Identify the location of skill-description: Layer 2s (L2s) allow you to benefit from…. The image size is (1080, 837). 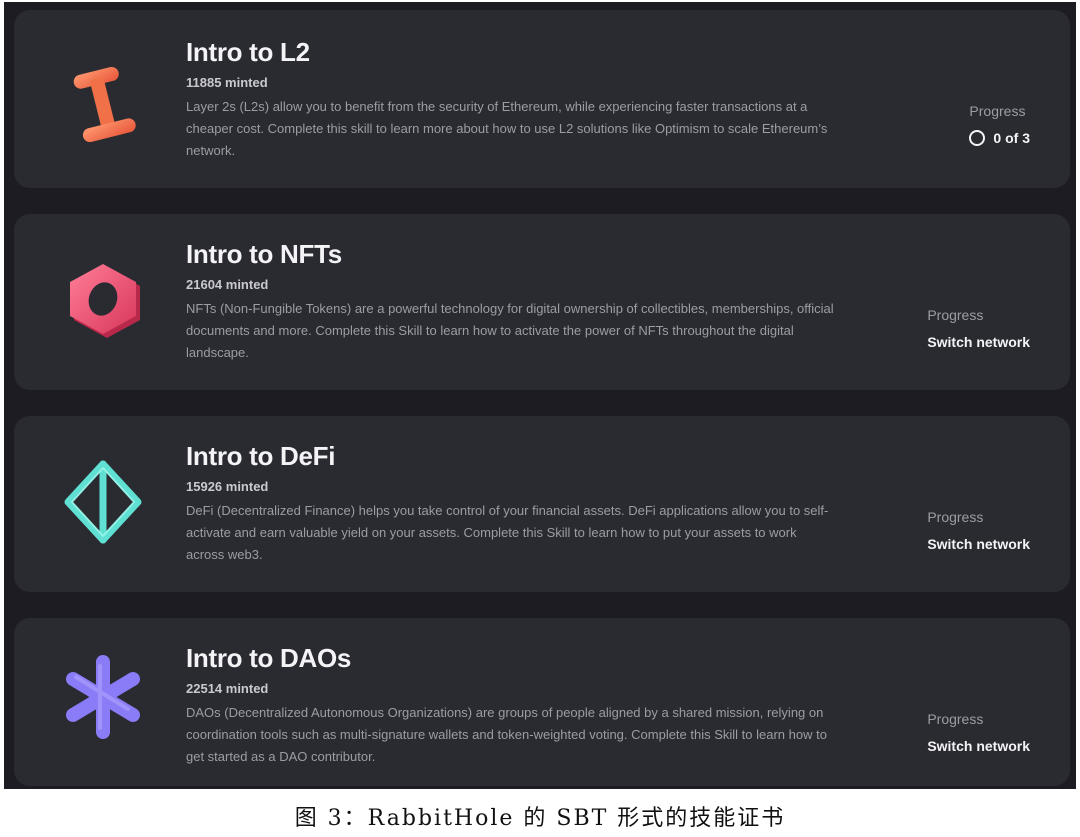
(507, 128).